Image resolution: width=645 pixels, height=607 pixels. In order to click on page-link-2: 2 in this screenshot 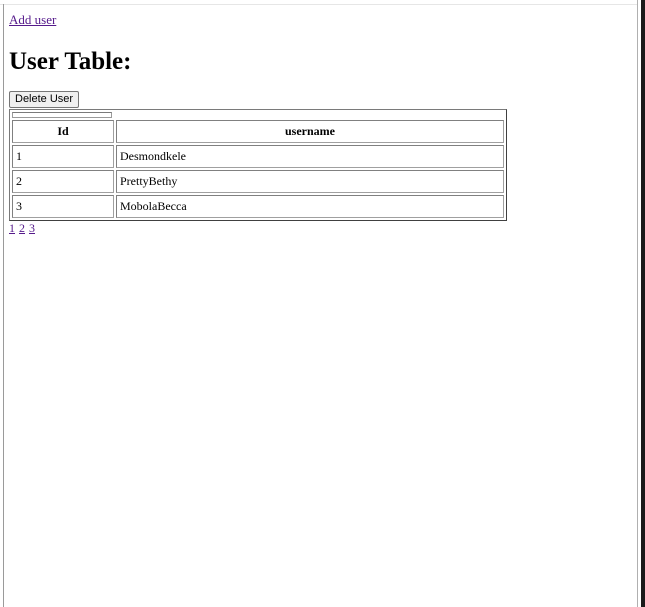, I will do `click(22, 228)`.